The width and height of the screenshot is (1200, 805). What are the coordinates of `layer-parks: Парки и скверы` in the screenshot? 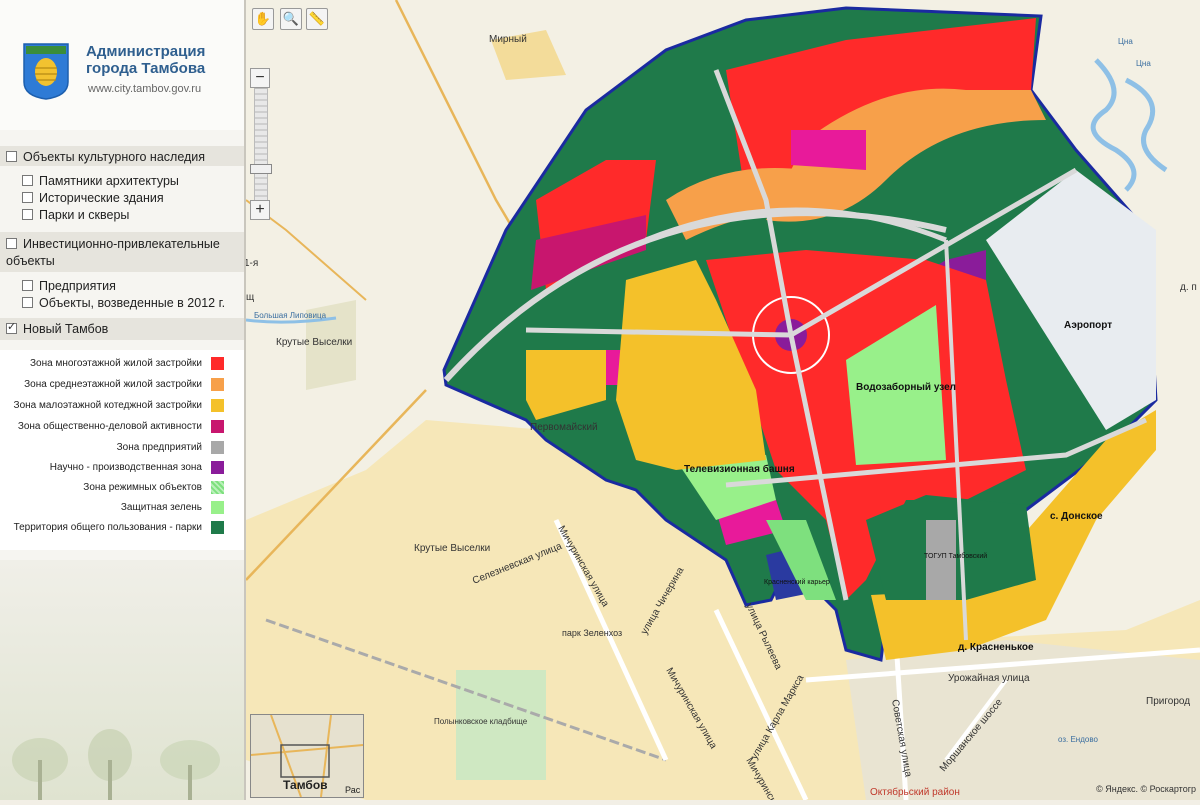 It's located at (122, 215).